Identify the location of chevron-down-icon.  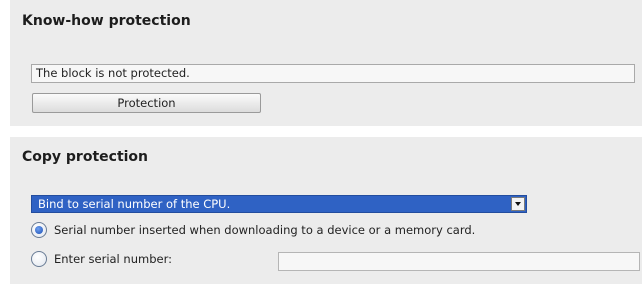
(518, 204).